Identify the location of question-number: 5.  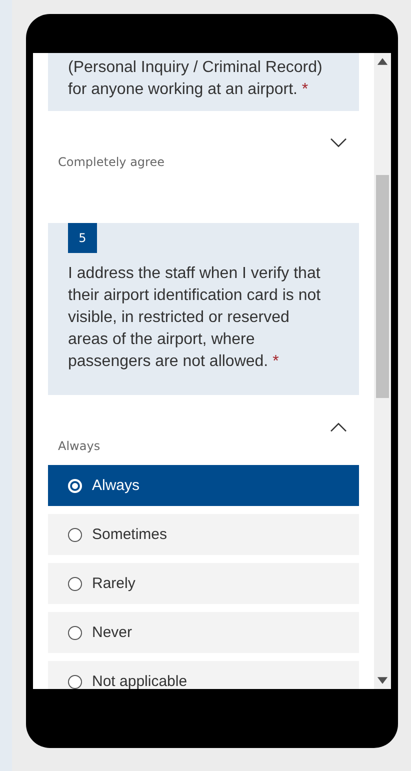
(82, 238).